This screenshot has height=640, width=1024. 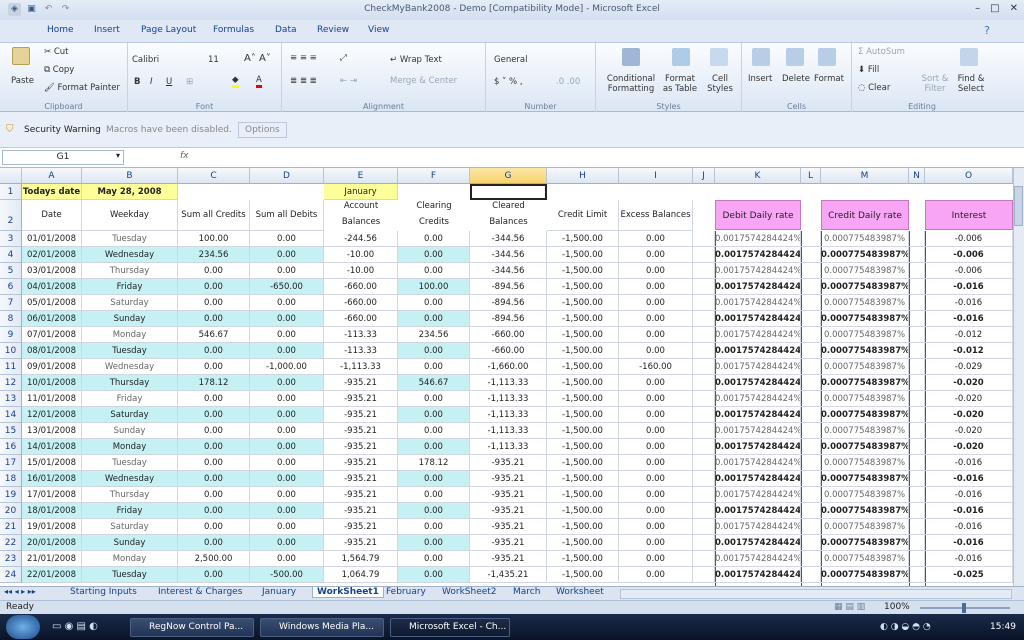 I want to click on weekday-cell: Friday, so click(x=130, y=511).